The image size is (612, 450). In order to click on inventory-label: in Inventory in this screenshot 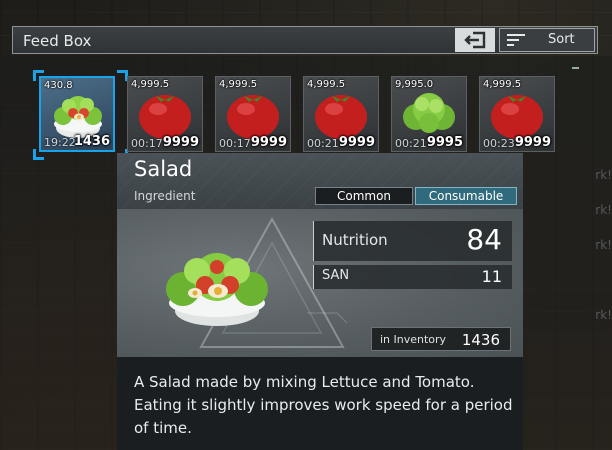, I will do `click(413, 339)`.